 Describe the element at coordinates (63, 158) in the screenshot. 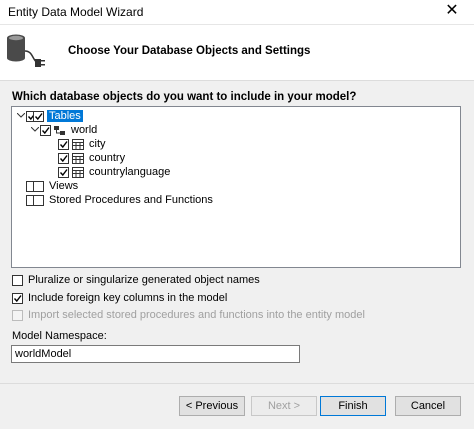

I see `country-checkbox` at that location.